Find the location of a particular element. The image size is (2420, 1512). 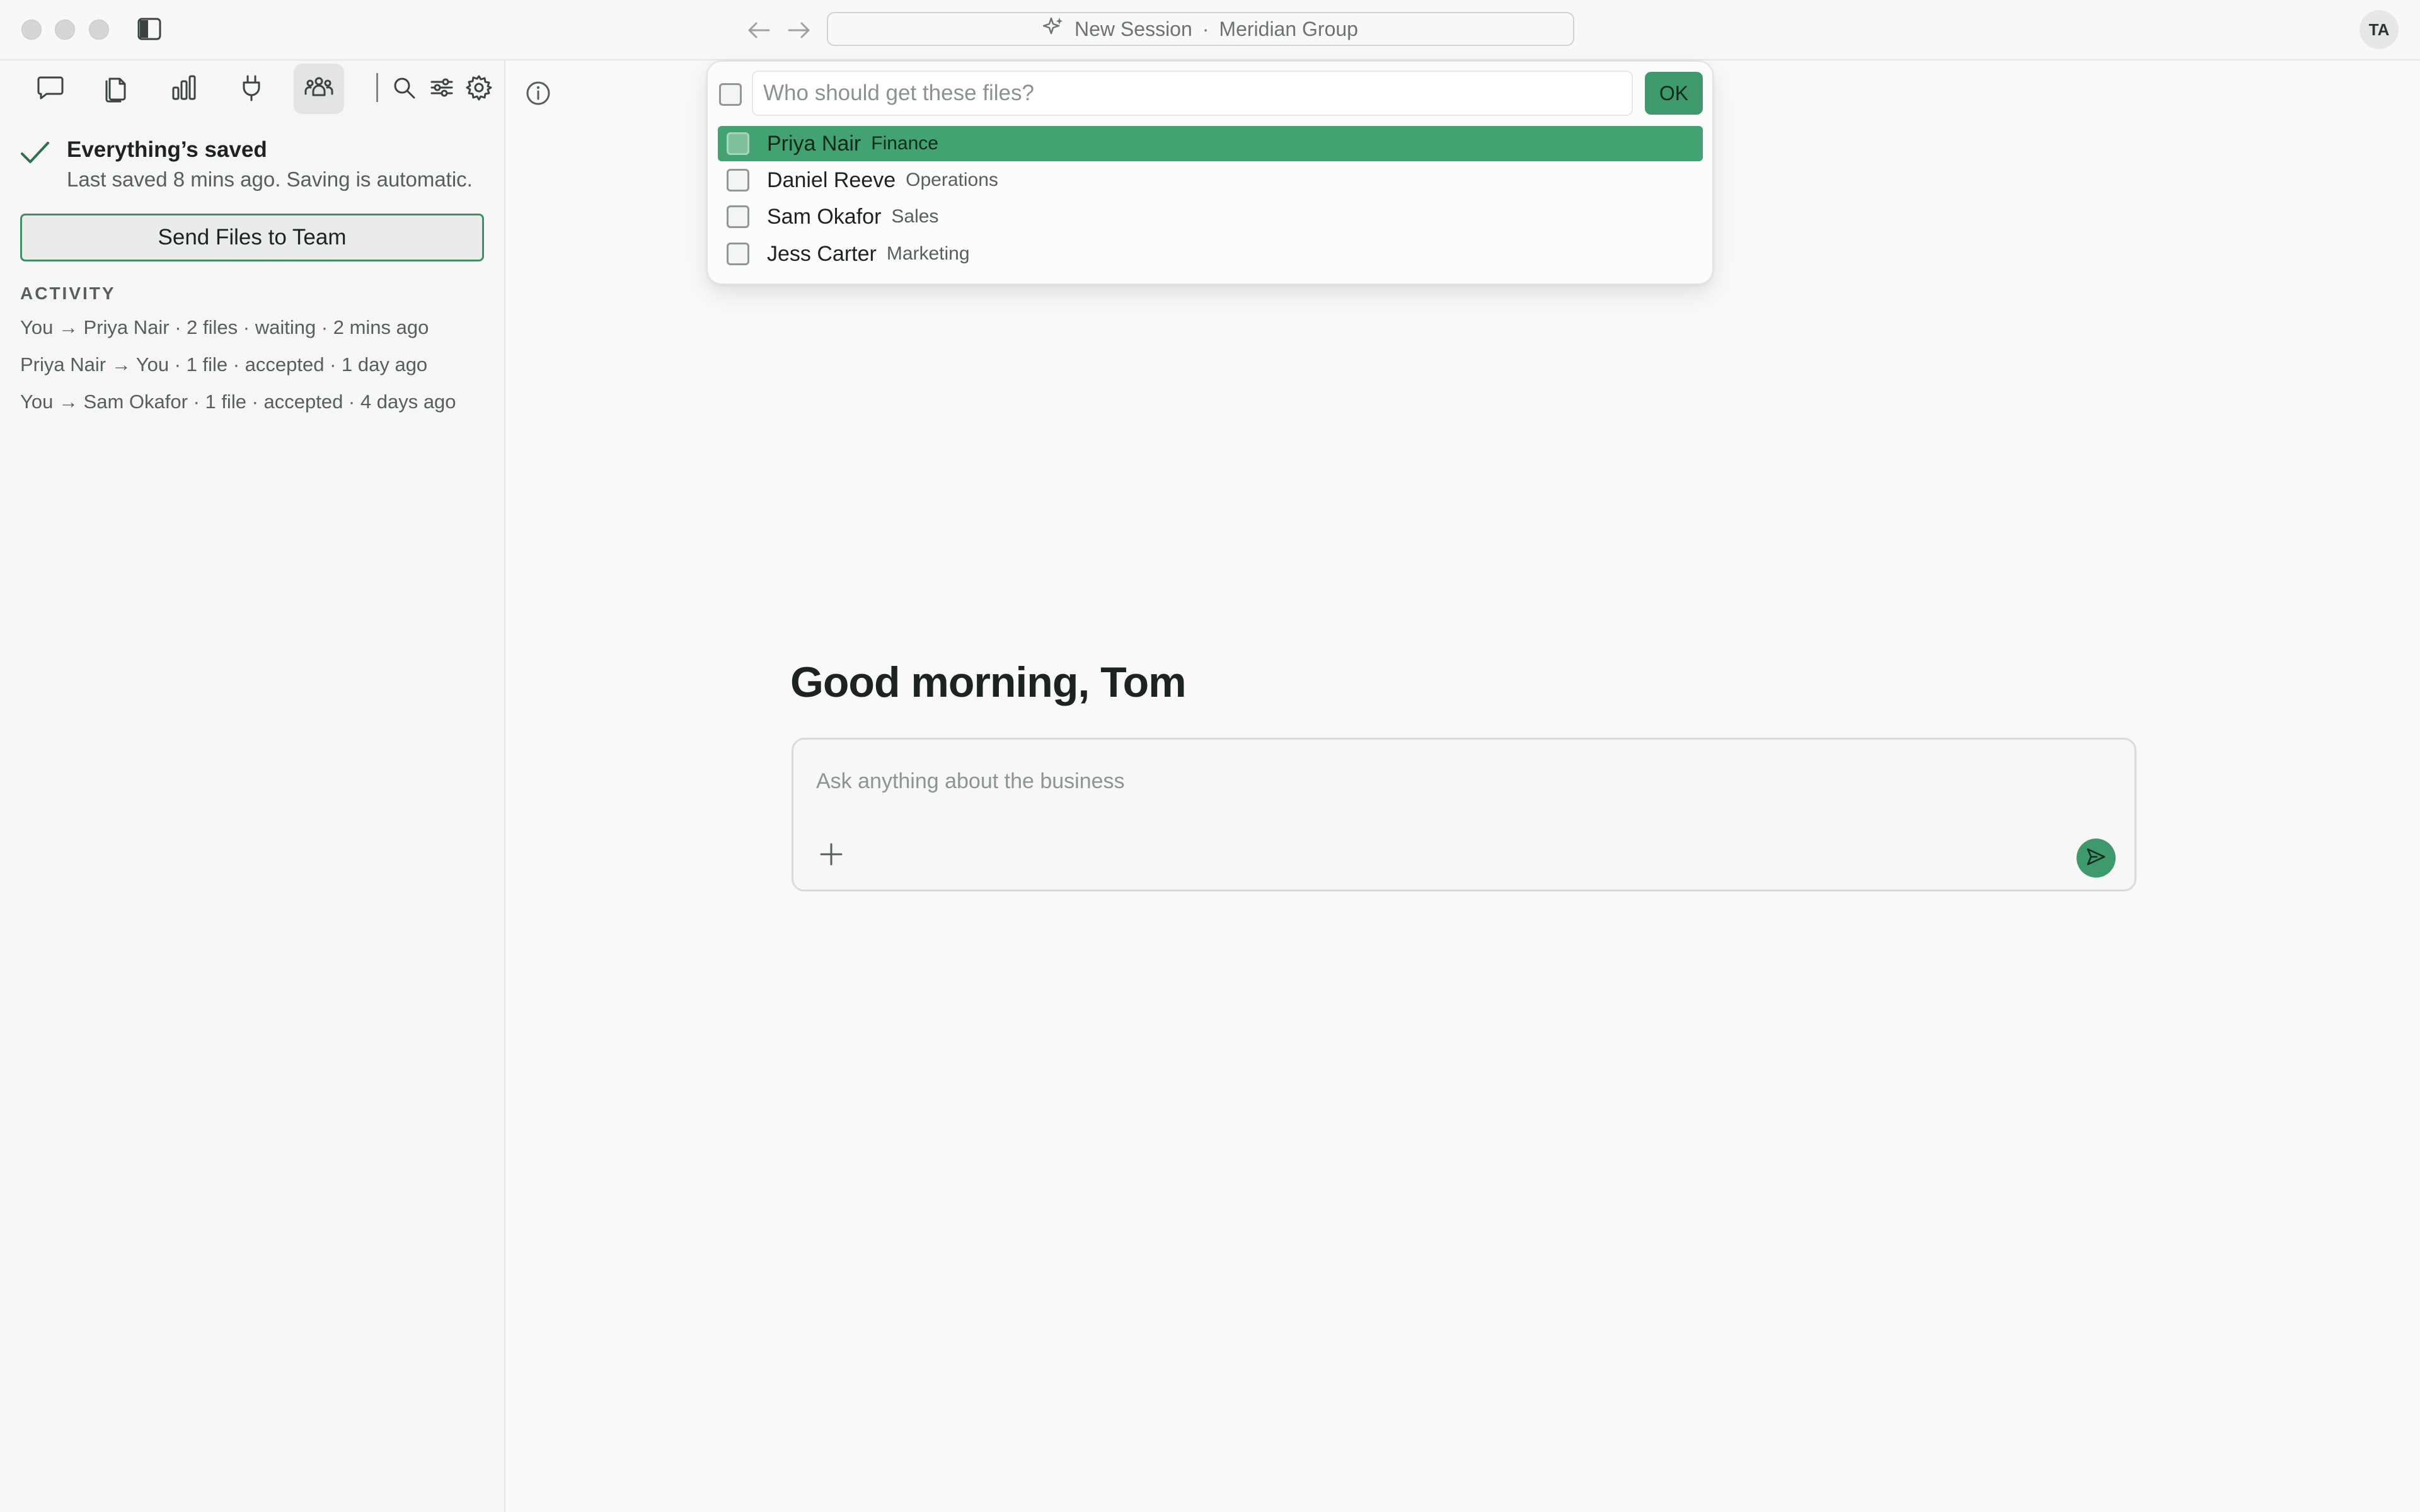

sidebar-toggle-icon is located at coordinates (149, 29).